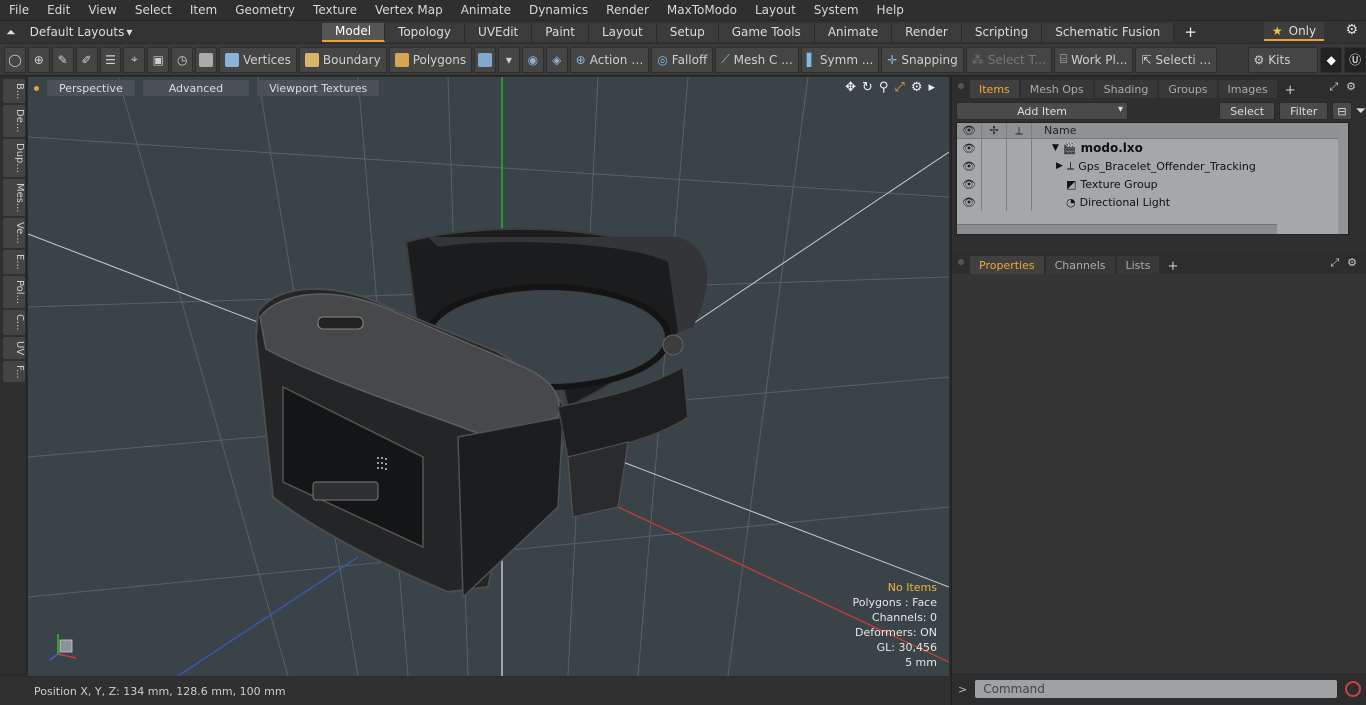  I want to click on tree-row: 👁 ▼ 🎬 modo.lxo, so click(1152, 148).